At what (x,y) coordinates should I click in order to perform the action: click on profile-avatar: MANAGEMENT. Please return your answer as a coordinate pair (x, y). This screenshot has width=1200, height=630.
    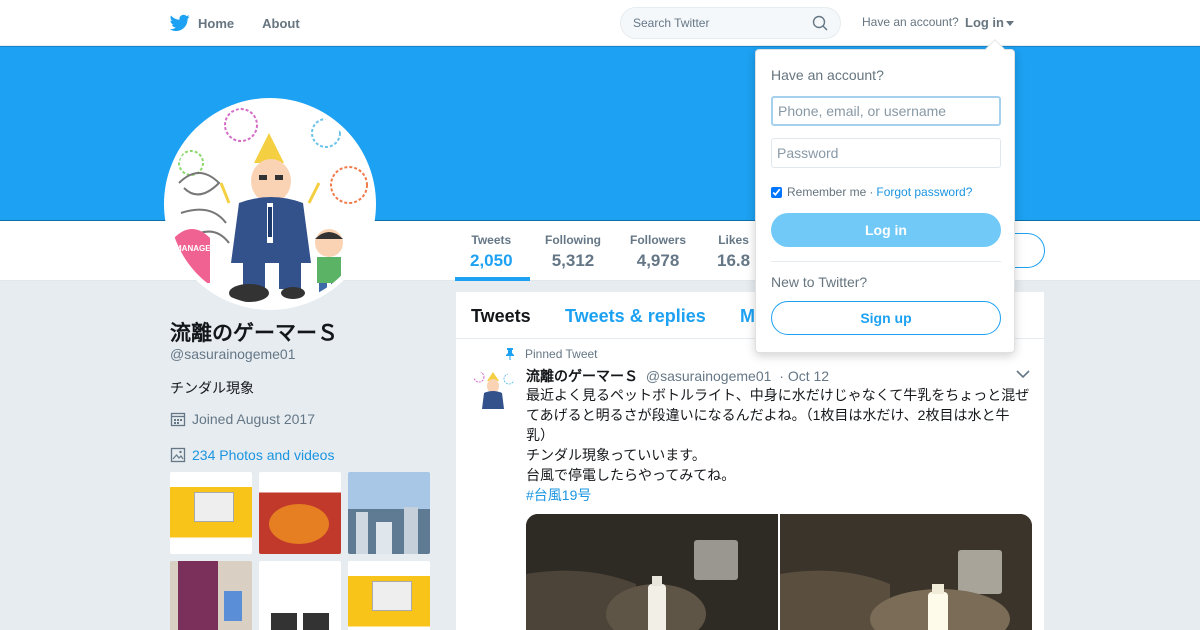
    Looking at the image, I should click on (270, 204).